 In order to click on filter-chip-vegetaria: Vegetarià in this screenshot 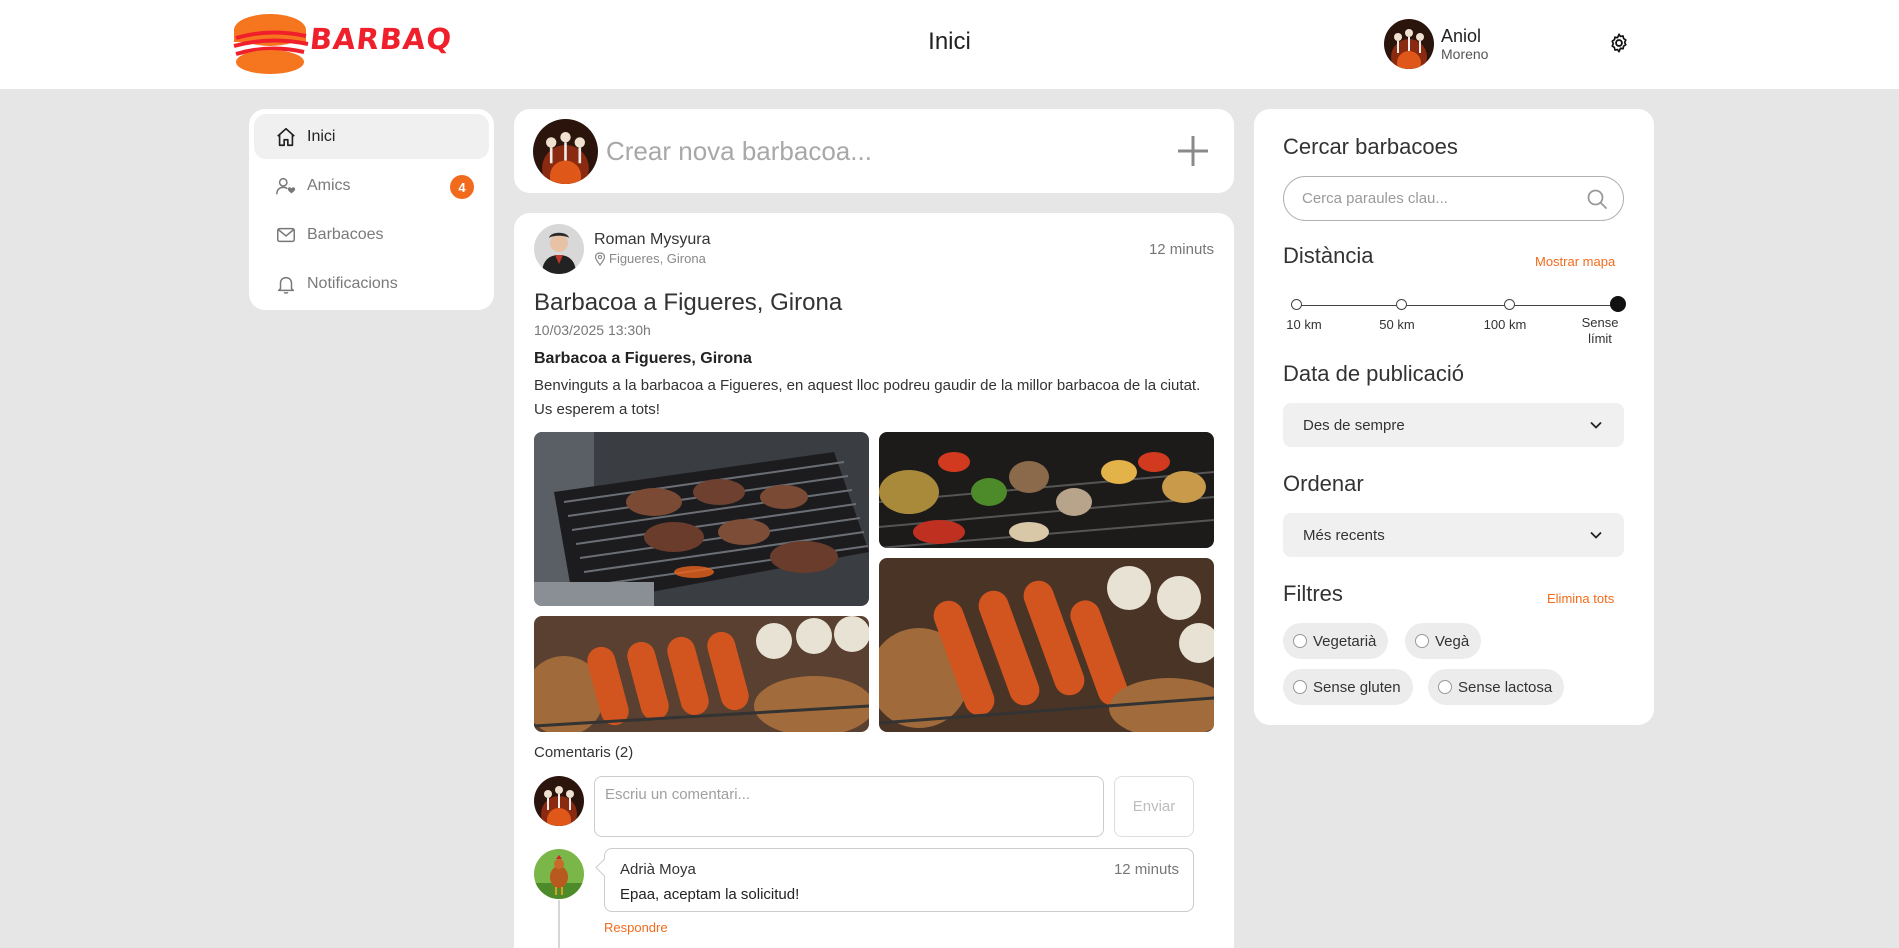, I will do `click(1336, 641)`.